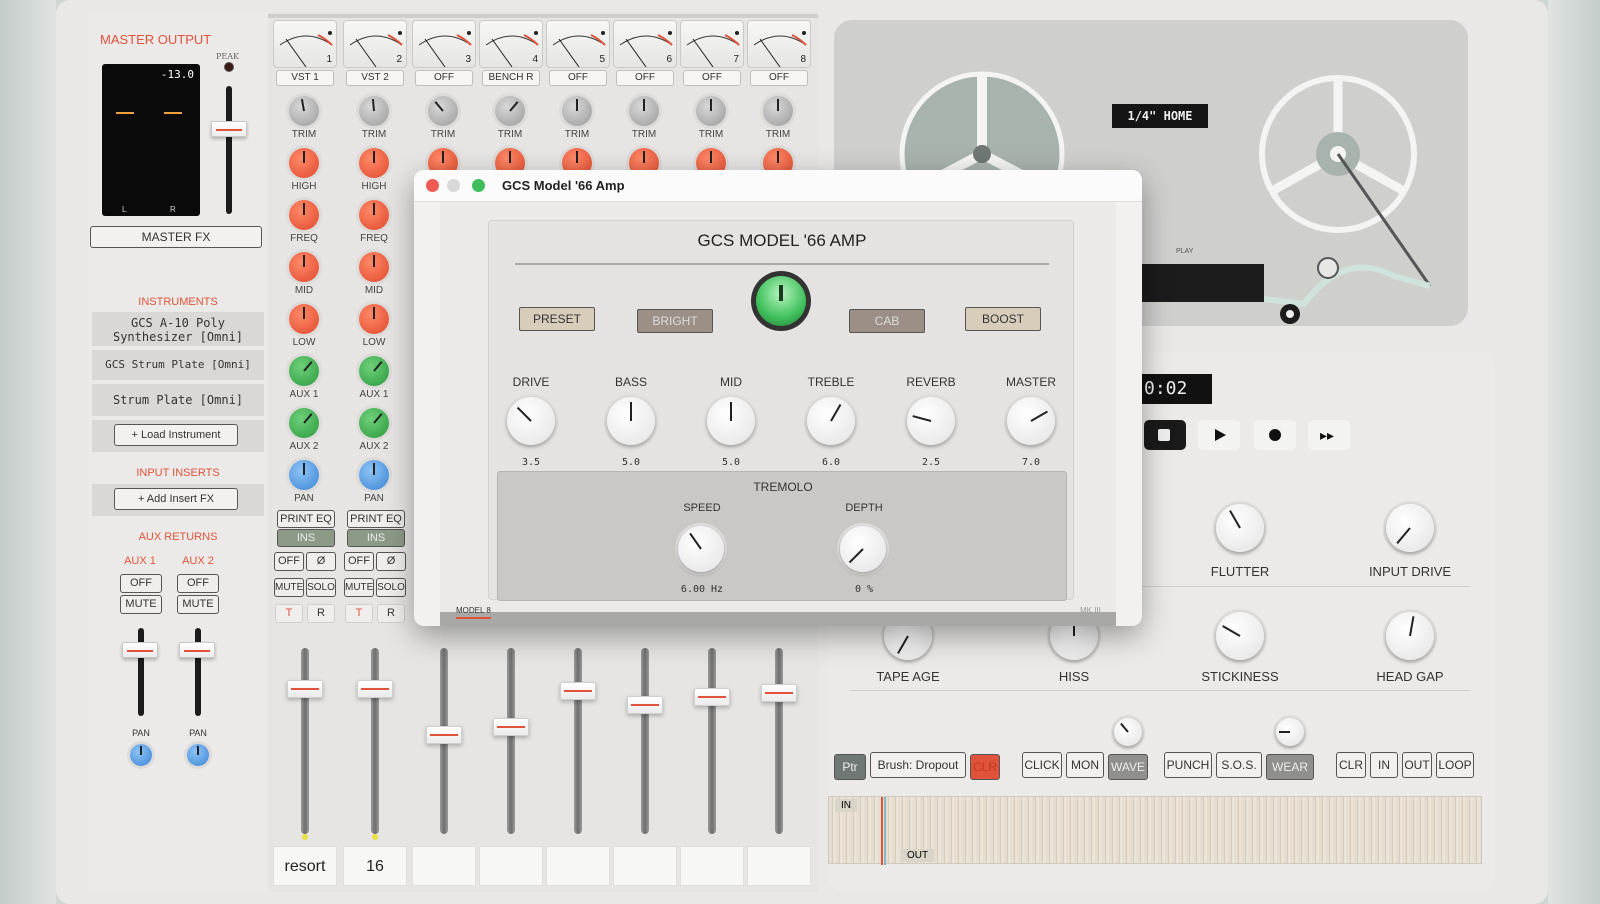 The image size is (1600, 904). What do you see at coordinates (304, 475) in the screenshot?
I see `channel-1-pan-knob` at bounding box center [304, 475].